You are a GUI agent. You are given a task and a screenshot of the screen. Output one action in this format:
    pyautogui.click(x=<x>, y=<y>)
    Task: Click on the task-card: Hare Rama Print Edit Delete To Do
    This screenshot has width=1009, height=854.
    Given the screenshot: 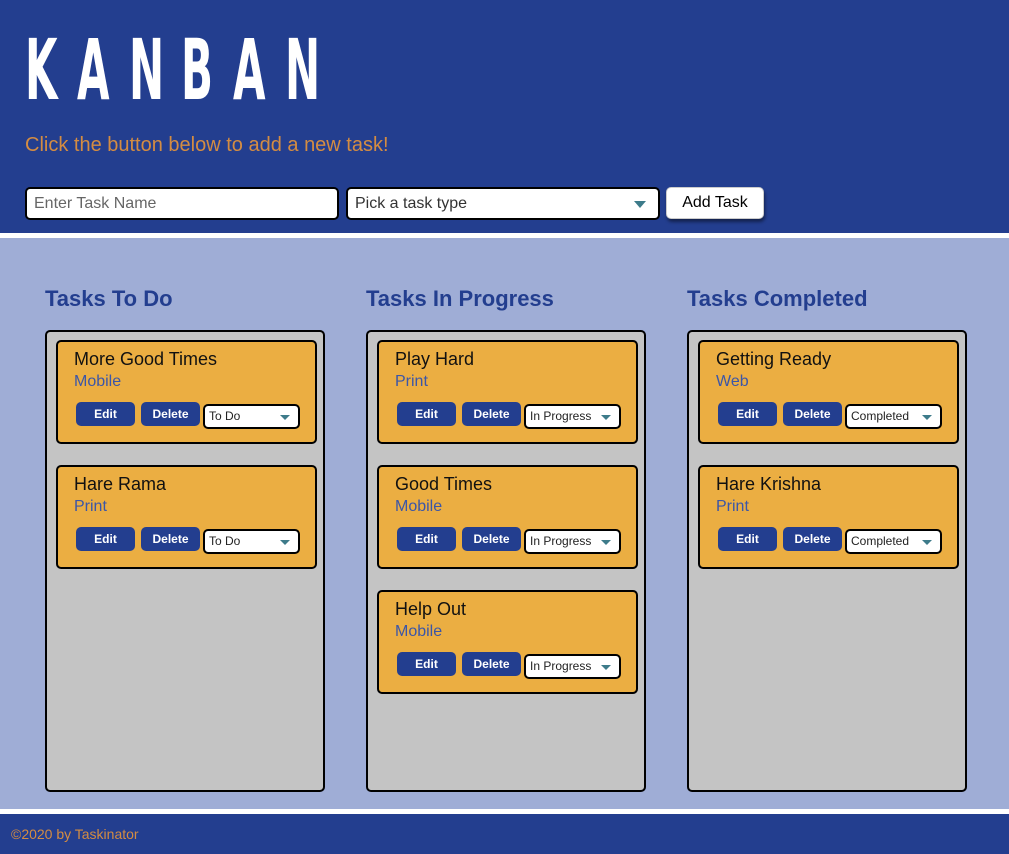 What is the action you would take?
    pyautogui.click(x=186, y=517)
    